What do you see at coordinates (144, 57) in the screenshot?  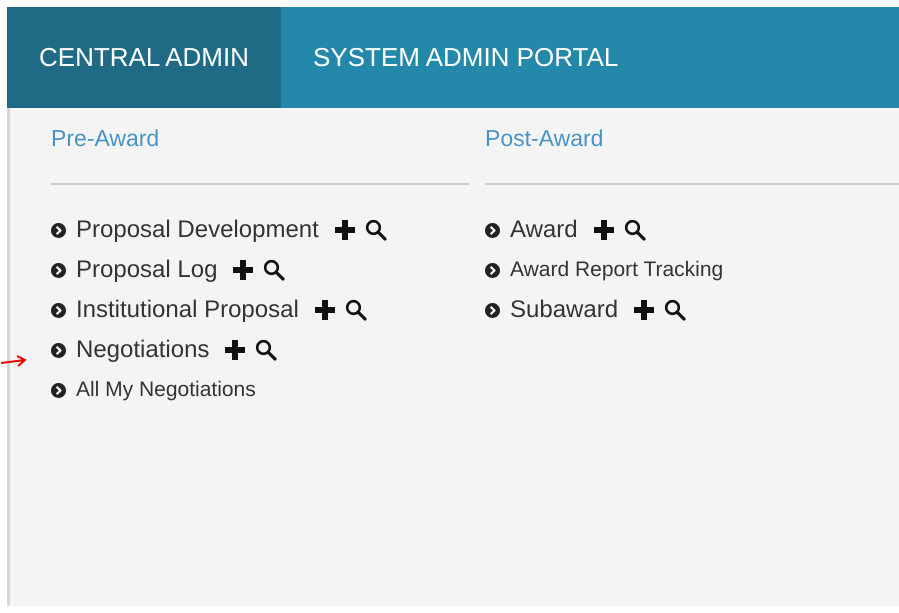 I see `nav-tab: CENTRAL ADMIN` at bounding box center [144, 57].